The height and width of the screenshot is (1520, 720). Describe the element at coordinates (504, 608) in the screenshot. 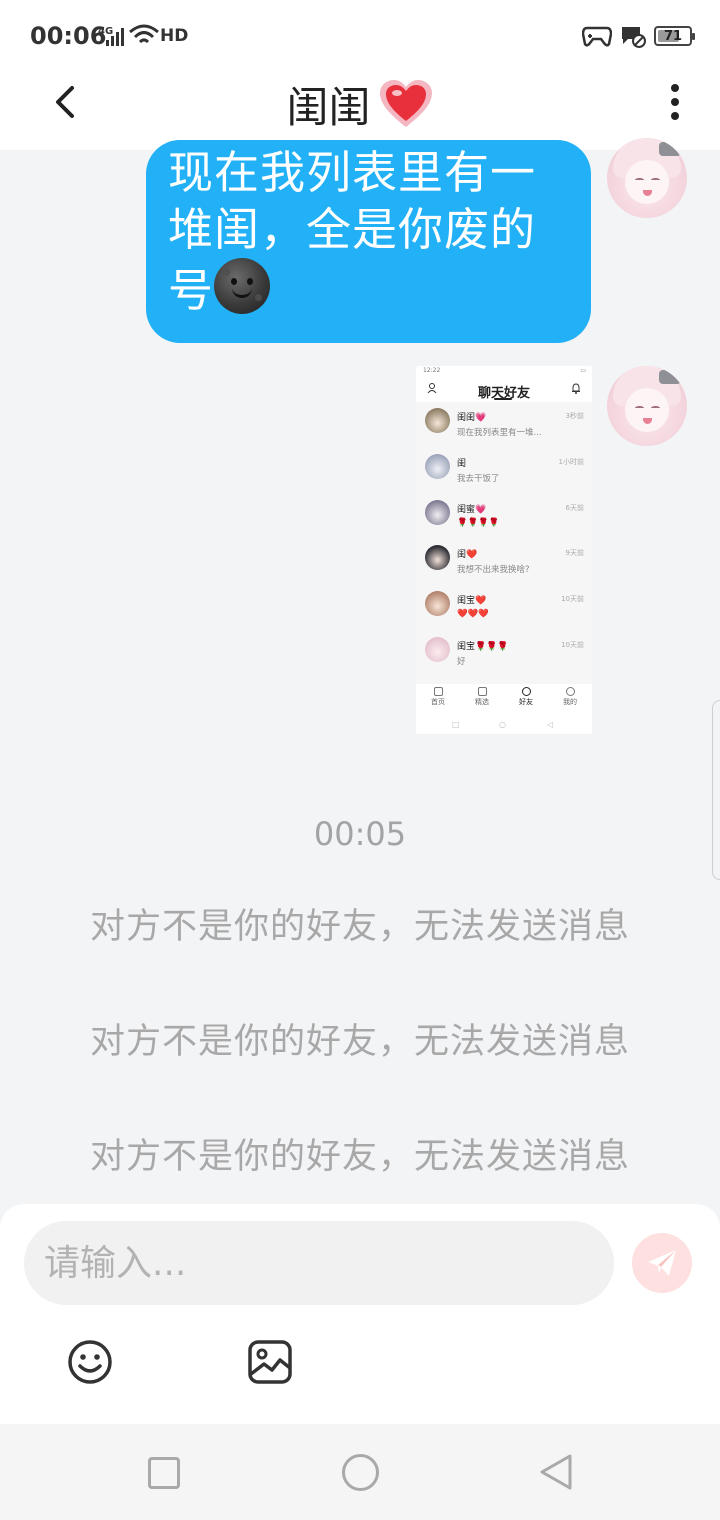

I see `contact-item: 闺宝❤️ ❤️❤️❤️ 10天前` at that location.